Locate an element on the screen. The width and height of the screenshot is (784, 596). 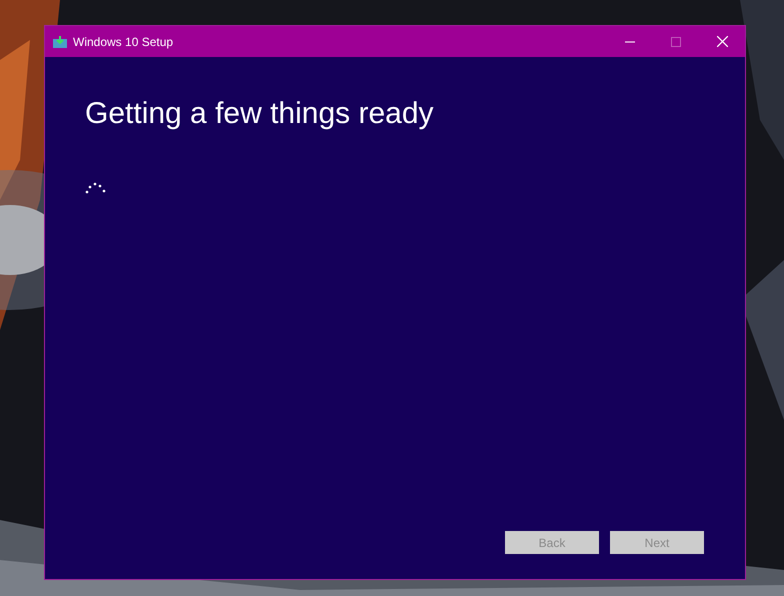
installer-icon is located at coordinates (60, 42).